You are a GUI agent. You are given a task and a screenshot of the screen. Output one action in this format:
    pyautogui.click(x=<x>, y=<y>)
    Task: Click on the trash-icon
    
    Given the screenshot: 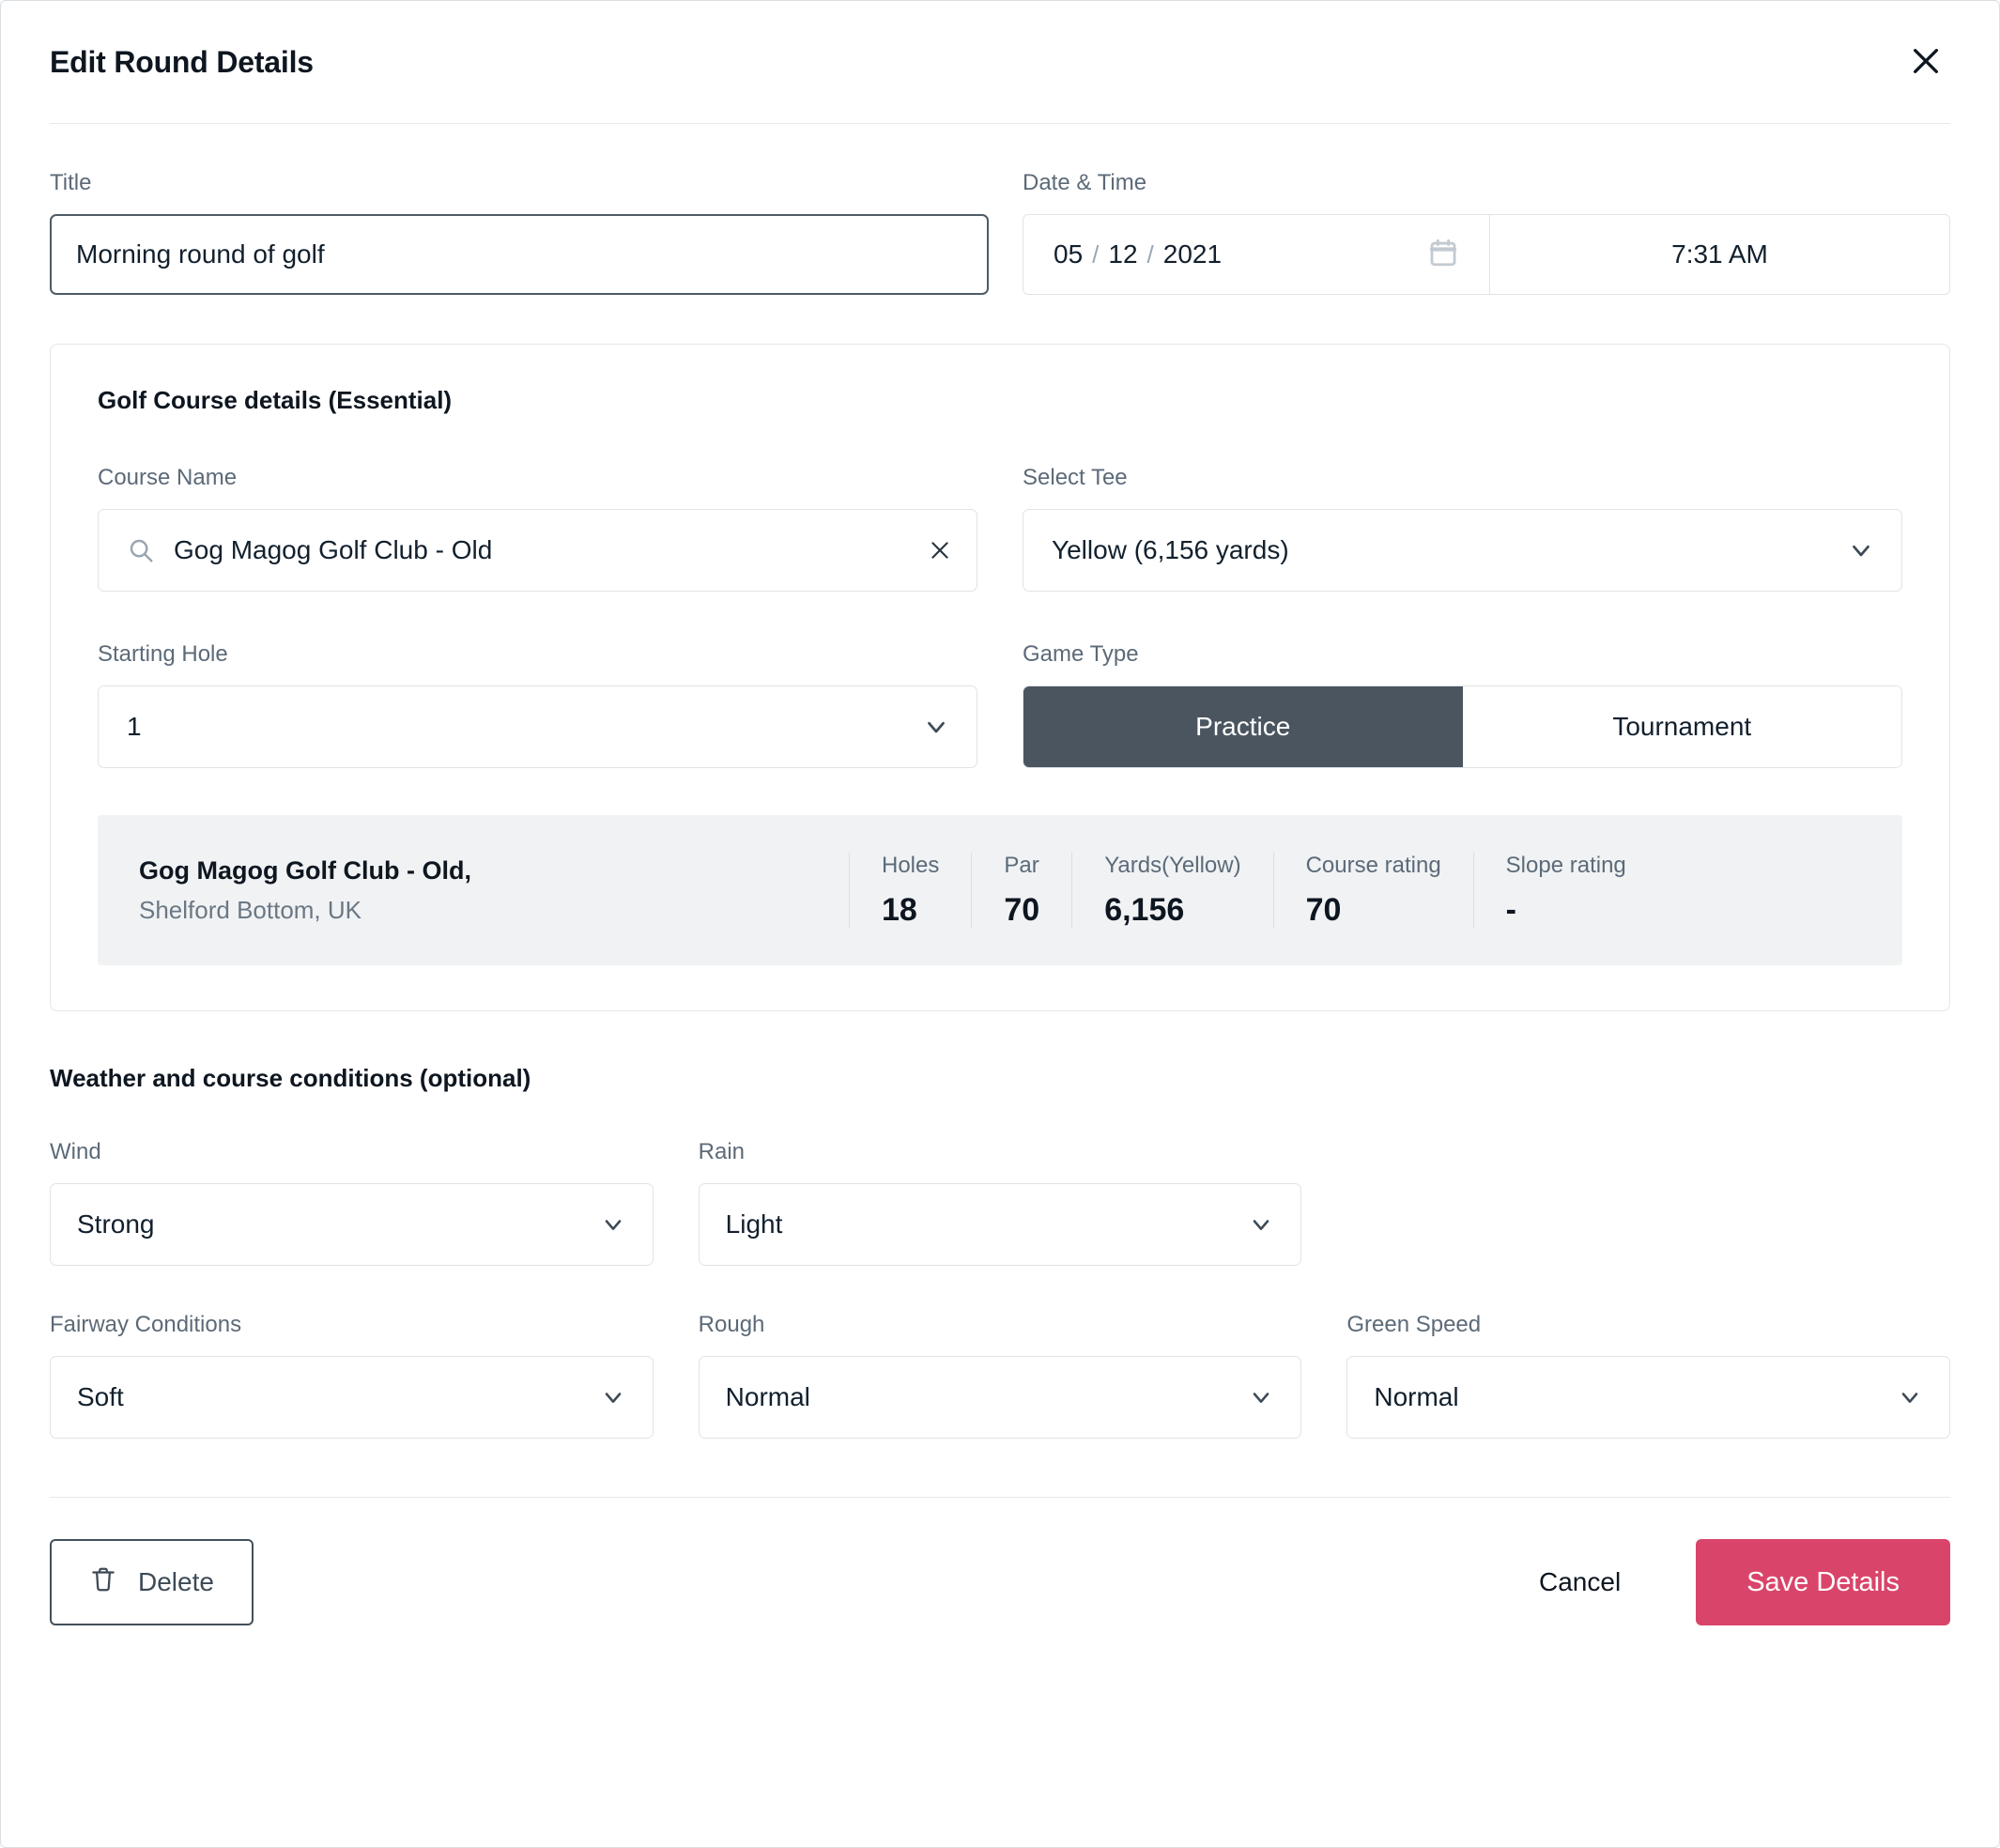 What is the action you would take?
    pyautogui.click(x=103, y=1582)
    